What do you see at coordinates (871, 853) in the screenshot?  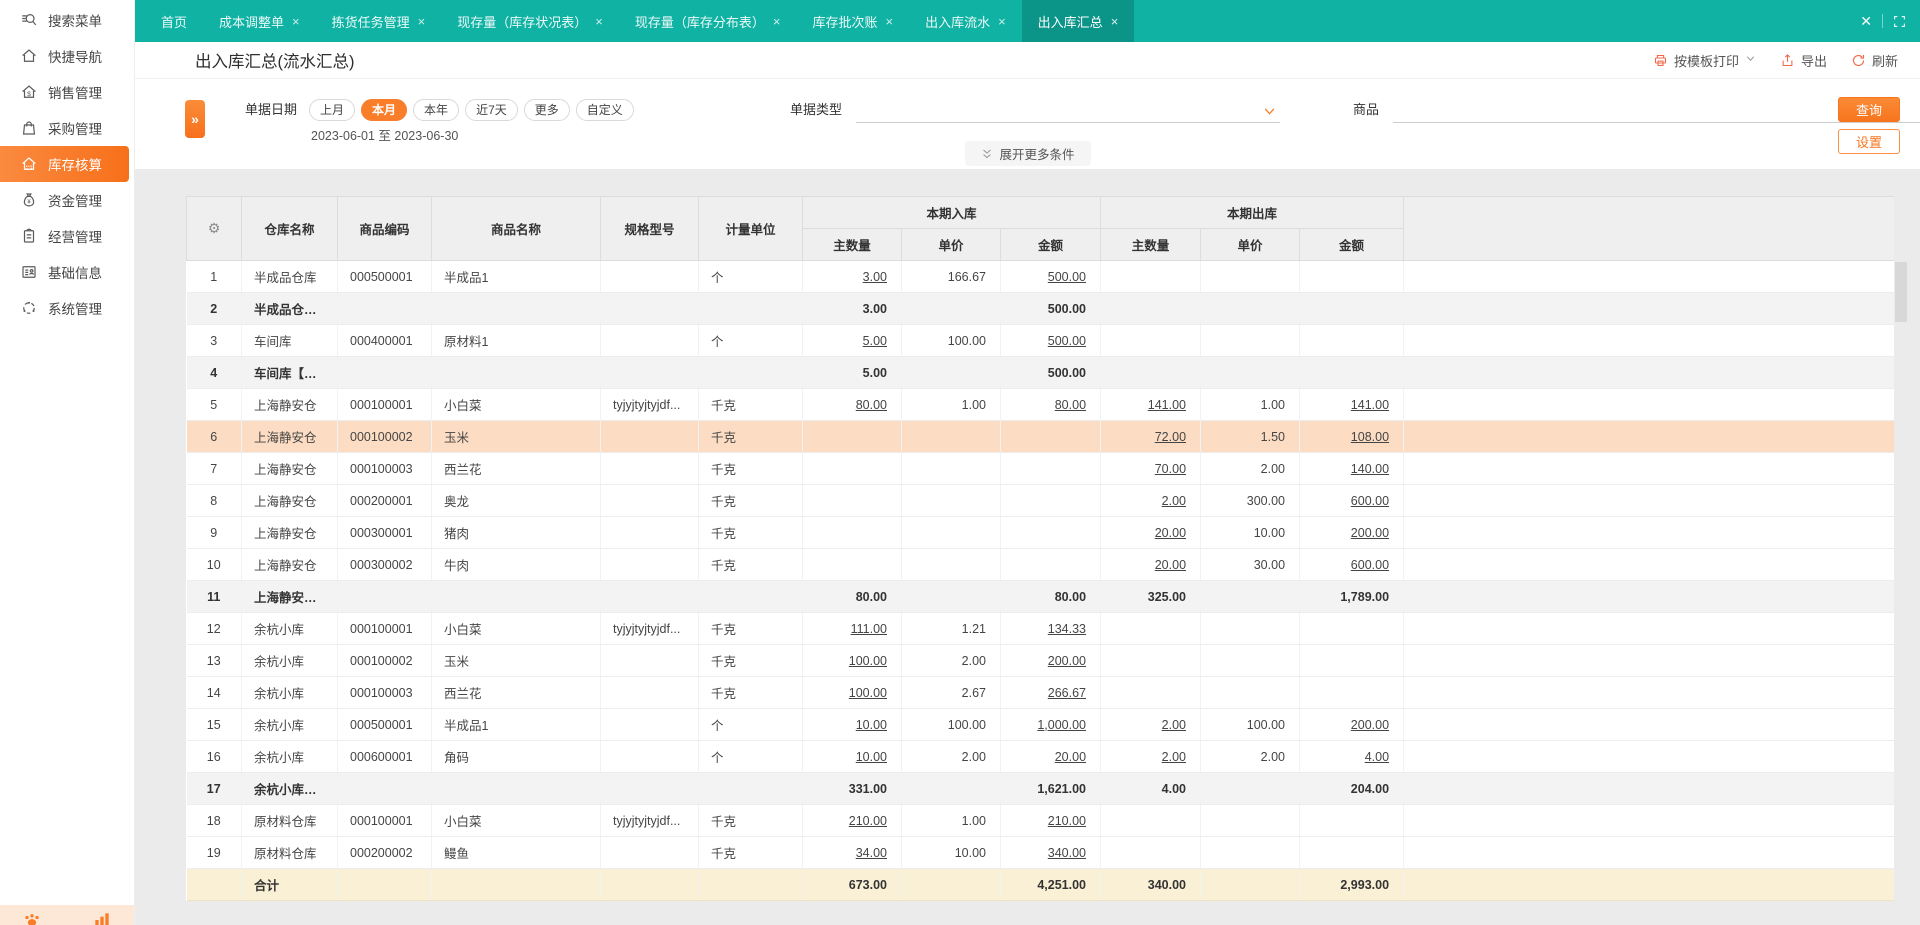 I see `drill-down-link: 34.00` at bounding box center [871, 853].